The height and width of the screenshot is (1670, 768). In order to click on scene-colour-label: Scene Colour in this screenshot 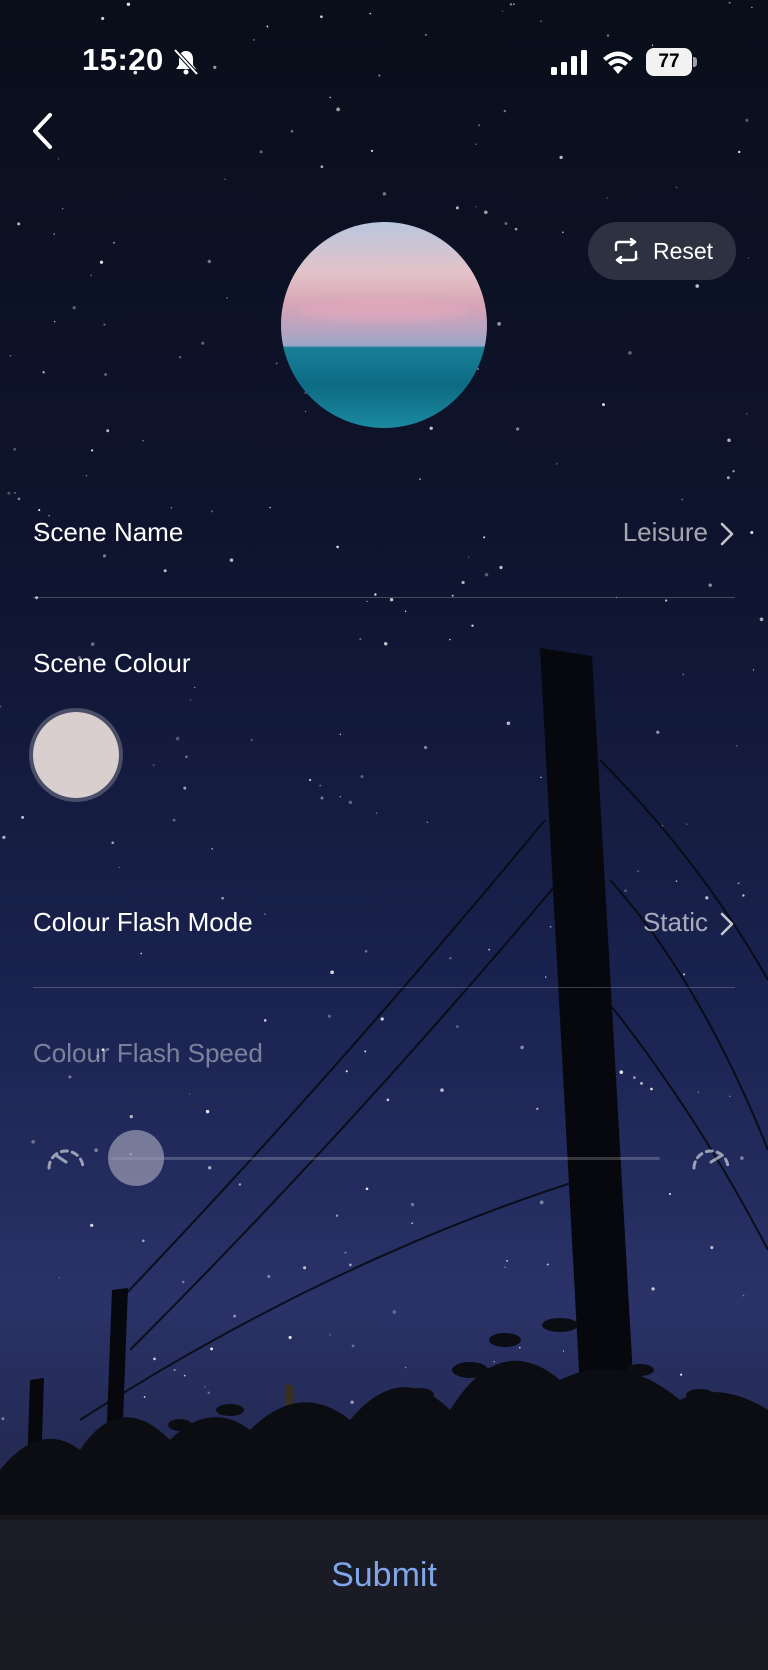, I will do `click(112, 663)`.